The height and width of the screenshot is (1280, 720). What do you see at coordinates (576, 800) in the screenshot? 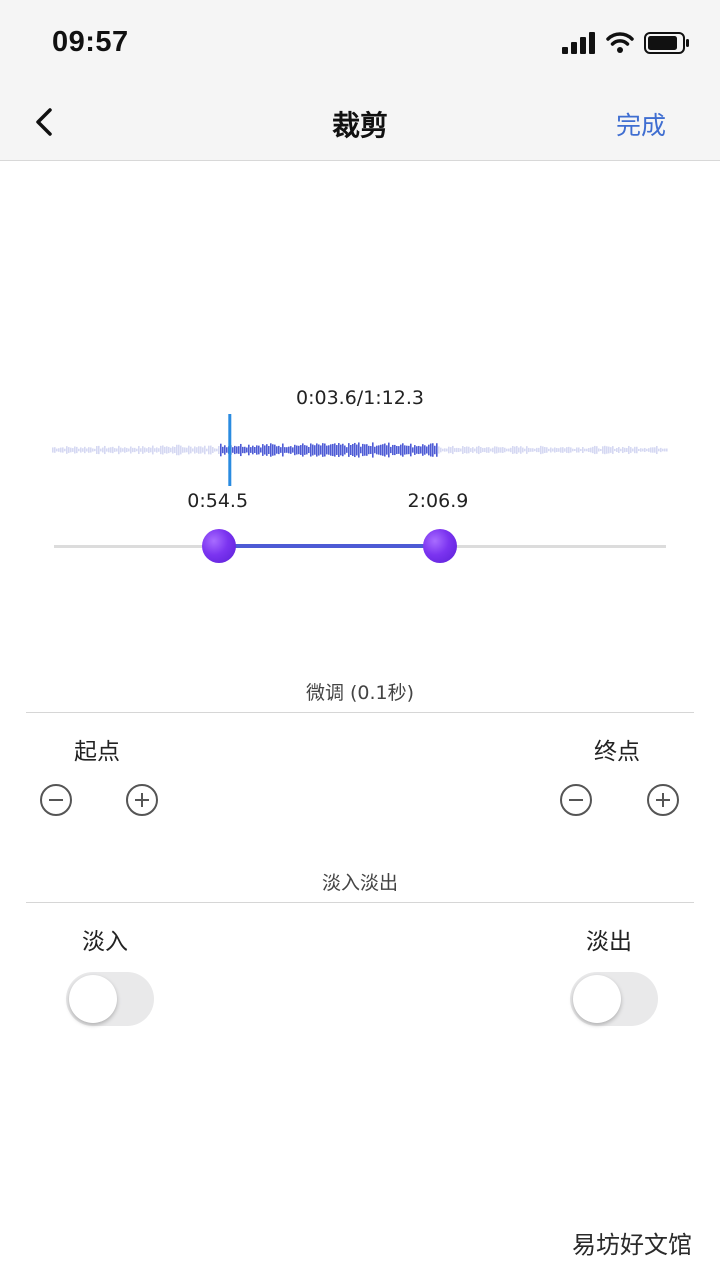
I see `end-minus-button` at bounding box center [576, 800].